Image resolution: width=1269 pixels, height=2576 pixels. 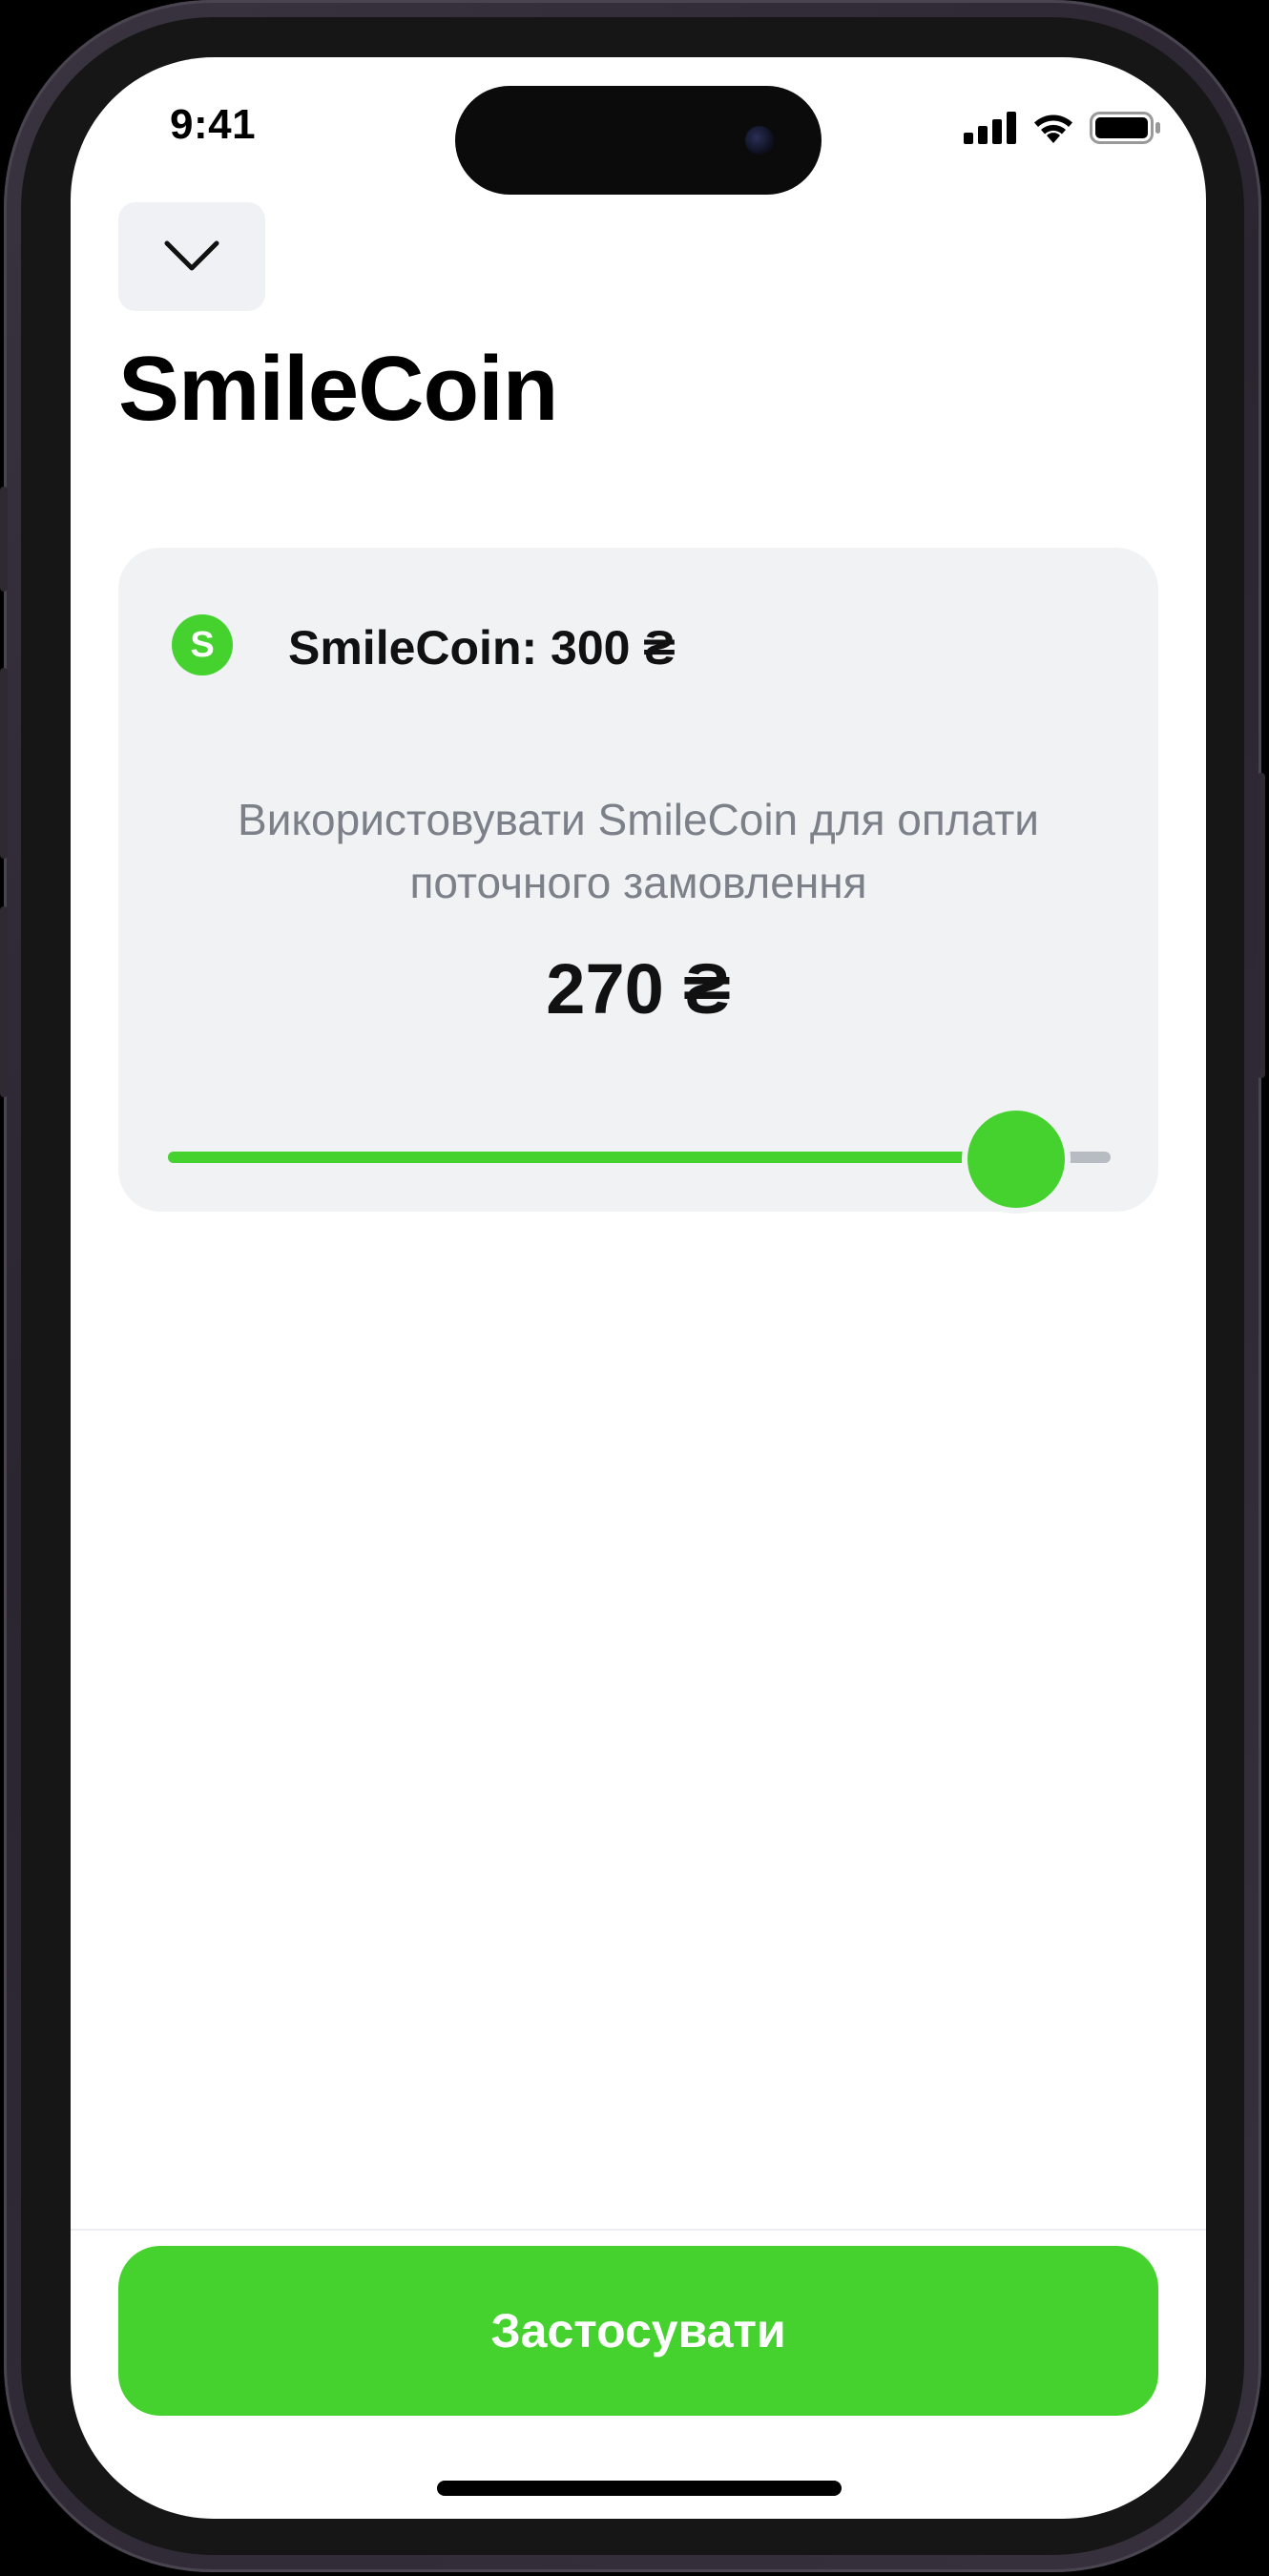 I want to click on action-button, so click(x=4, y=539).